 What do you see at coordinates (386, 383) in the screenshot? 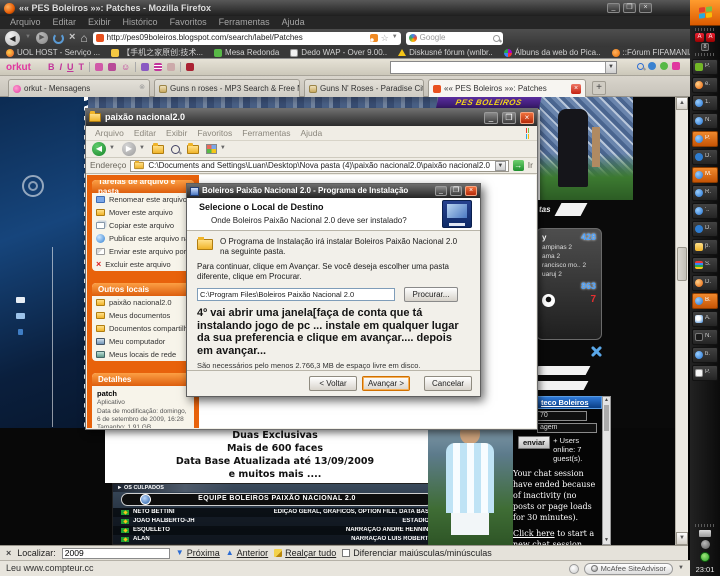
I see `next-button: Avançar >` at bounding box center [386, 383].